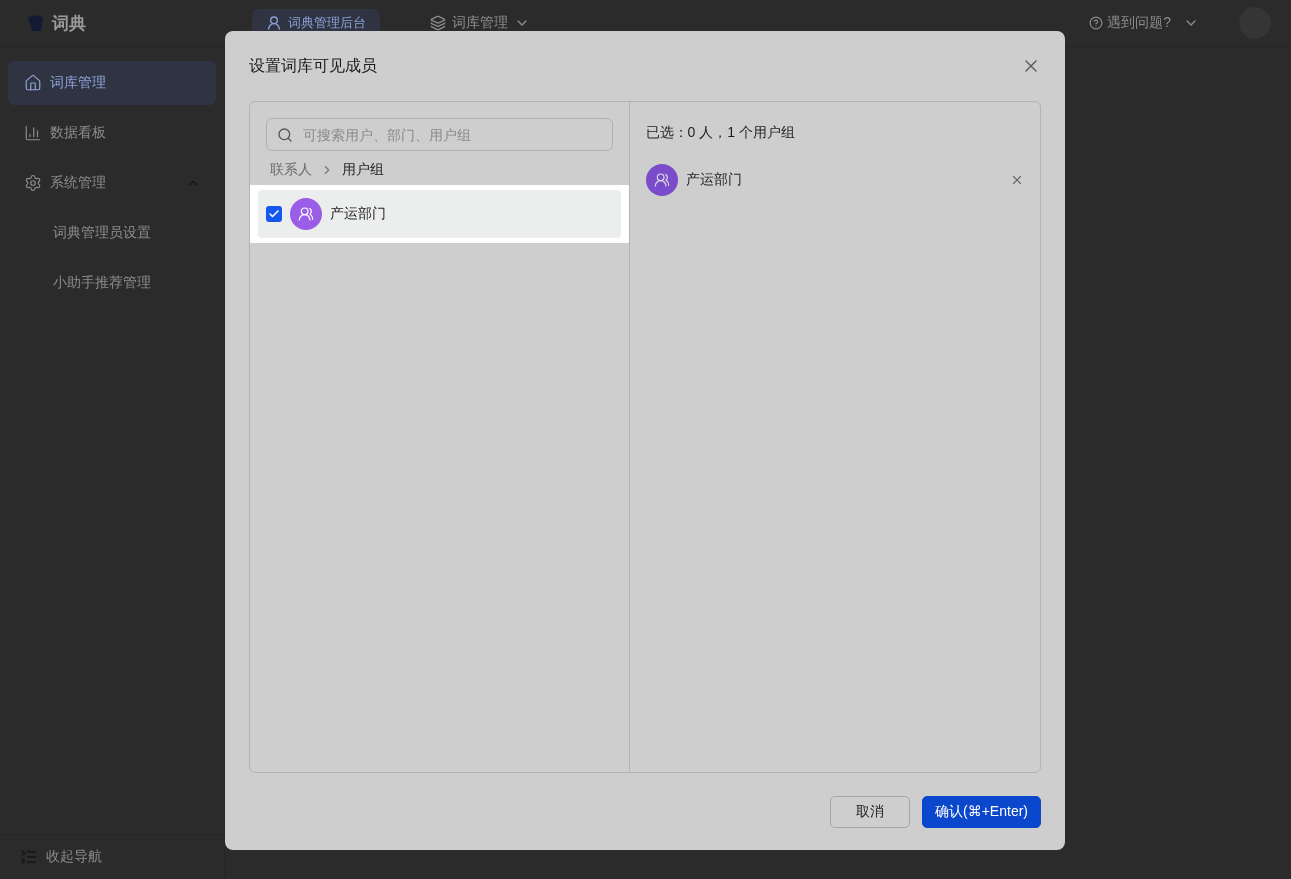 The width and height of the screenshot is (1291, 879). What do you see at coordinates (1096, 23) in the screenshot?
I see `help-icon` at bounding box center [1096, 23].